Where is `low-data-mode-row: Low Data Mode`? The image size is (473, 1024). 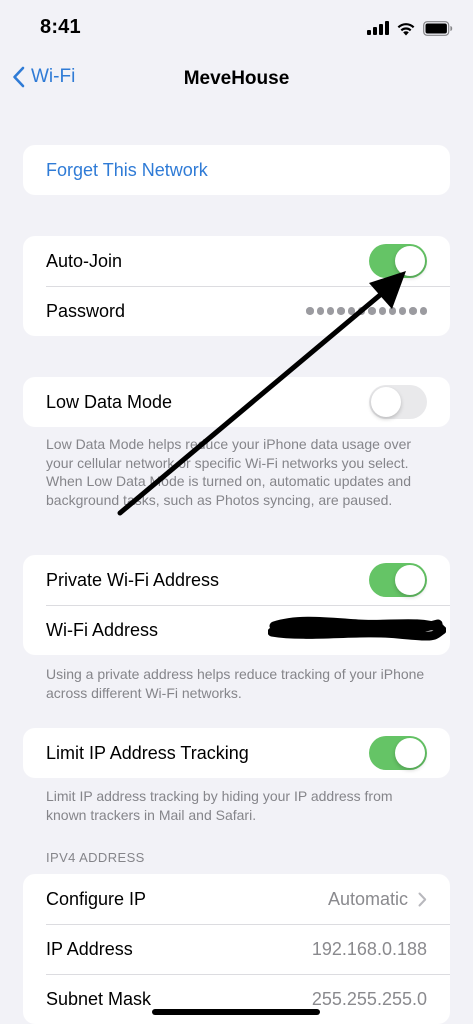 low-data-mode-row: Low Data Mode is located at coordinates (236, 402).